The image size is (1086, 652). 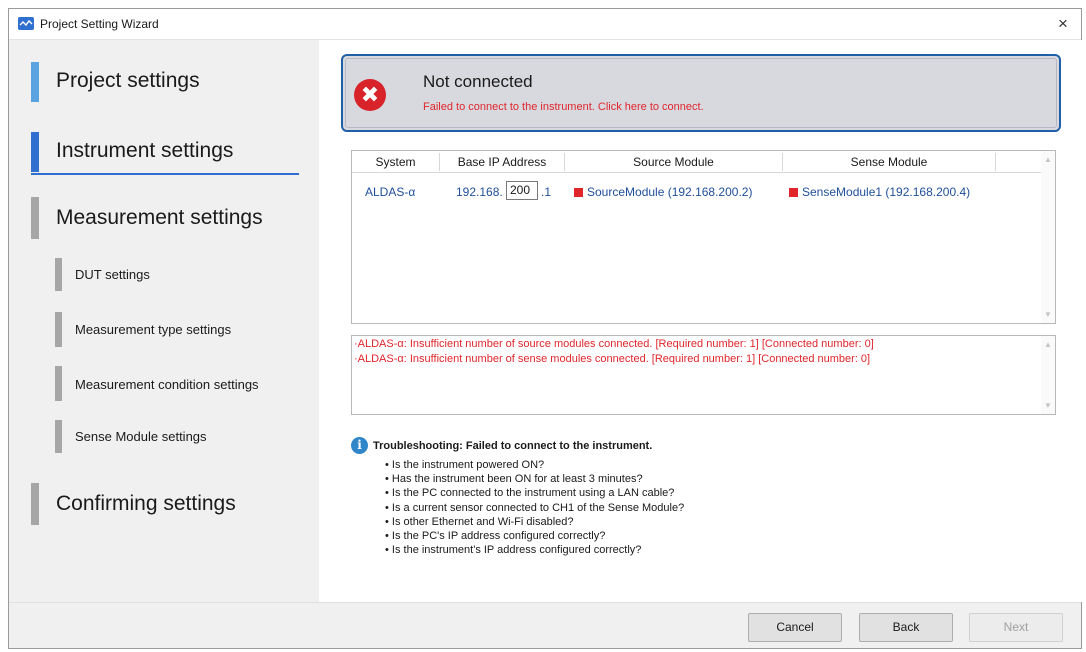 I want to click on back-button: Back, so click(x=906, y=627).